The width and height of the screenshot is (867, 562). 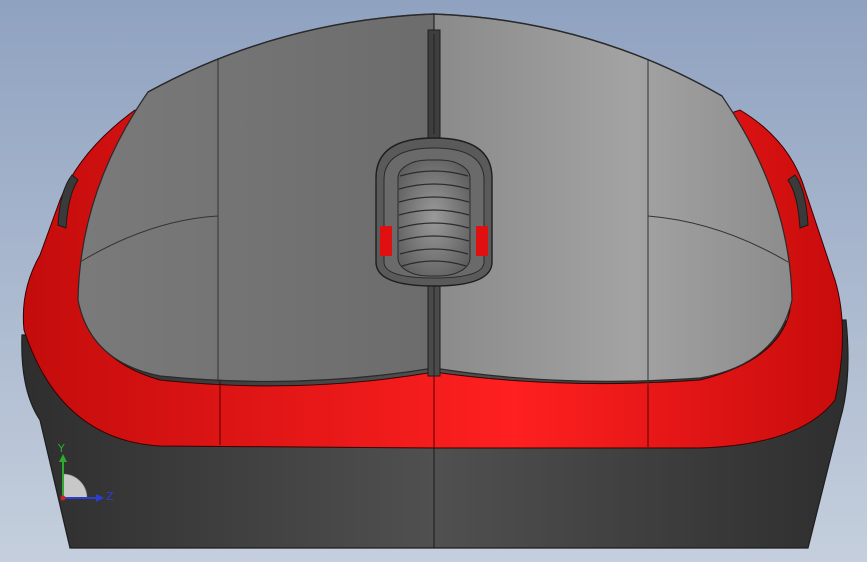 What do you see at coordinates (434, 218) in the screenshot?
I see `scroll-wheel` at bounding box center [434, 218].